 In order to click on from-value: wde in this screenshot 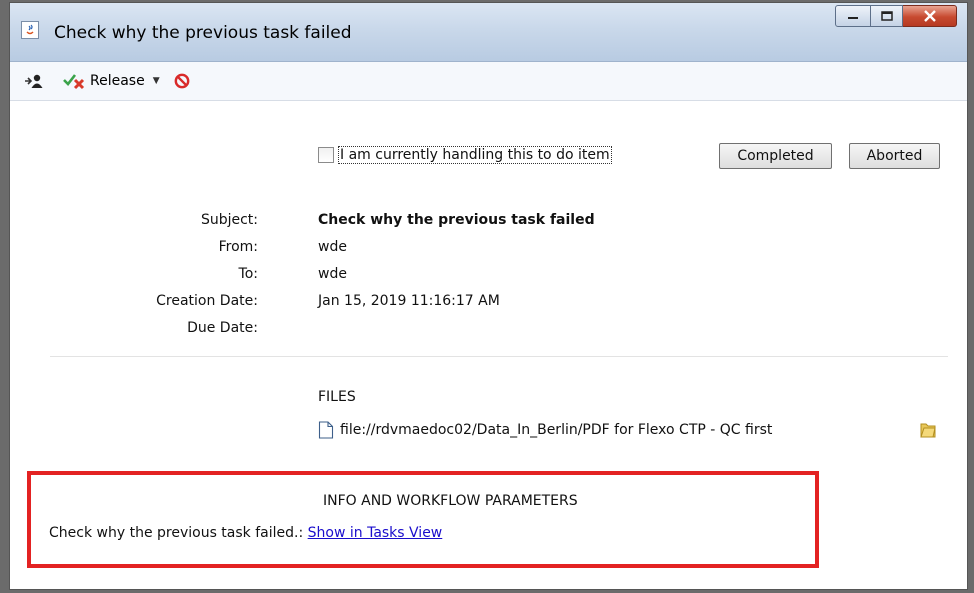, I will do `click(332, 247)`.